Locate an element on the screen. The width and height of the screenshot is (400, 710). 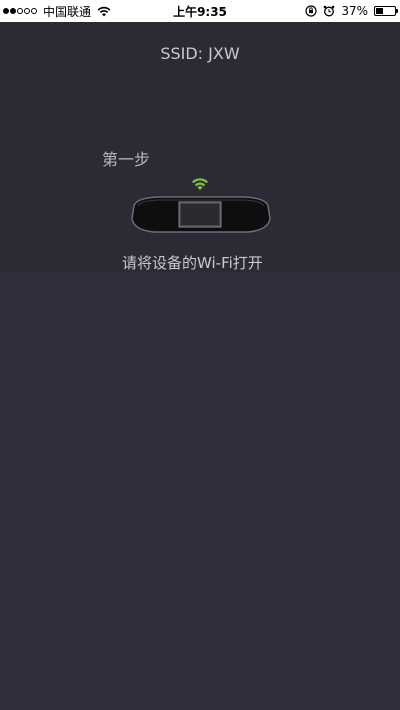
status-right: 37% is located at coordinates (351, 11).